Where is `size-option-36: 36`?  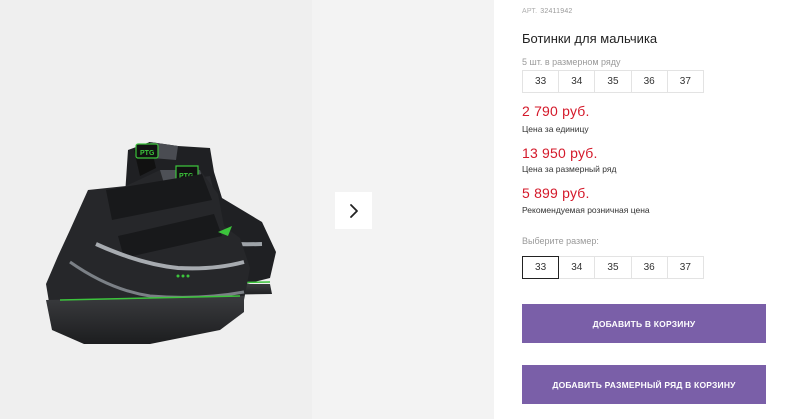 size-option-36: 36 is located at coordinates (649, 267).